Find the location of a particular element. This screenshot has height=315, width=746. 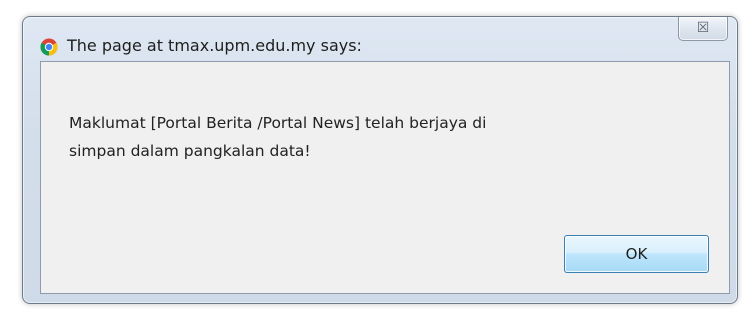

ok-button: OK is located at coordinates (636, 254).